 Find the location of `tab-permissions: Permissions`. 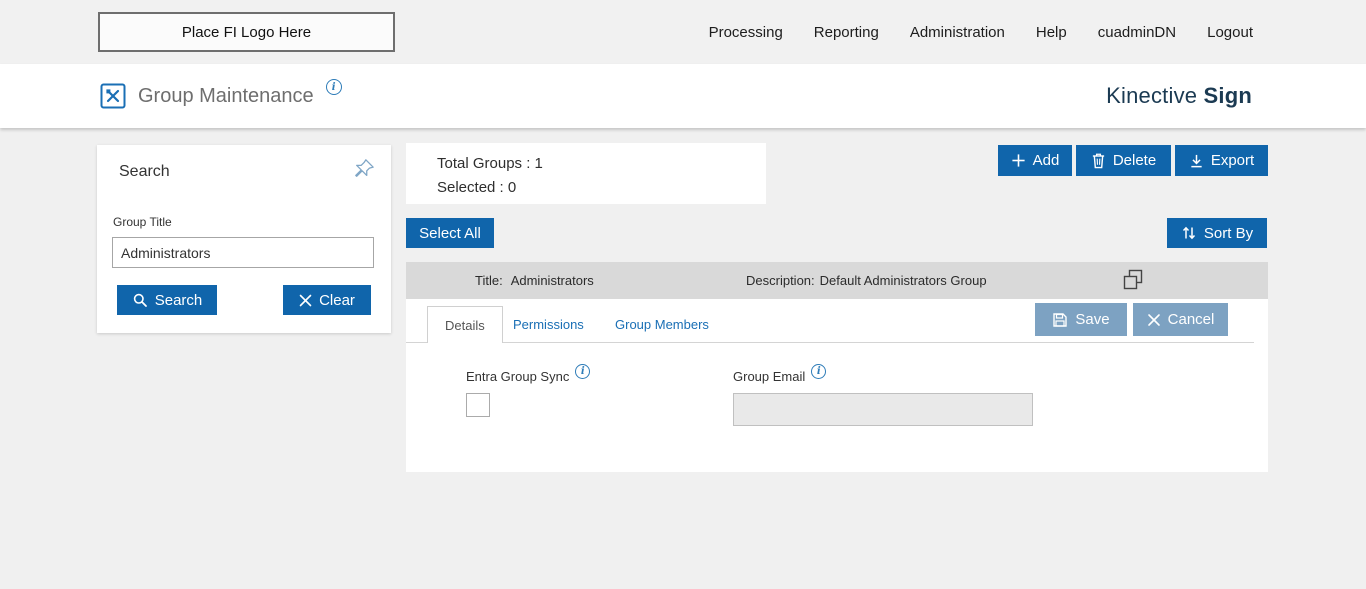

tab-permissions: Permissions is located at coordinates (548, 324).